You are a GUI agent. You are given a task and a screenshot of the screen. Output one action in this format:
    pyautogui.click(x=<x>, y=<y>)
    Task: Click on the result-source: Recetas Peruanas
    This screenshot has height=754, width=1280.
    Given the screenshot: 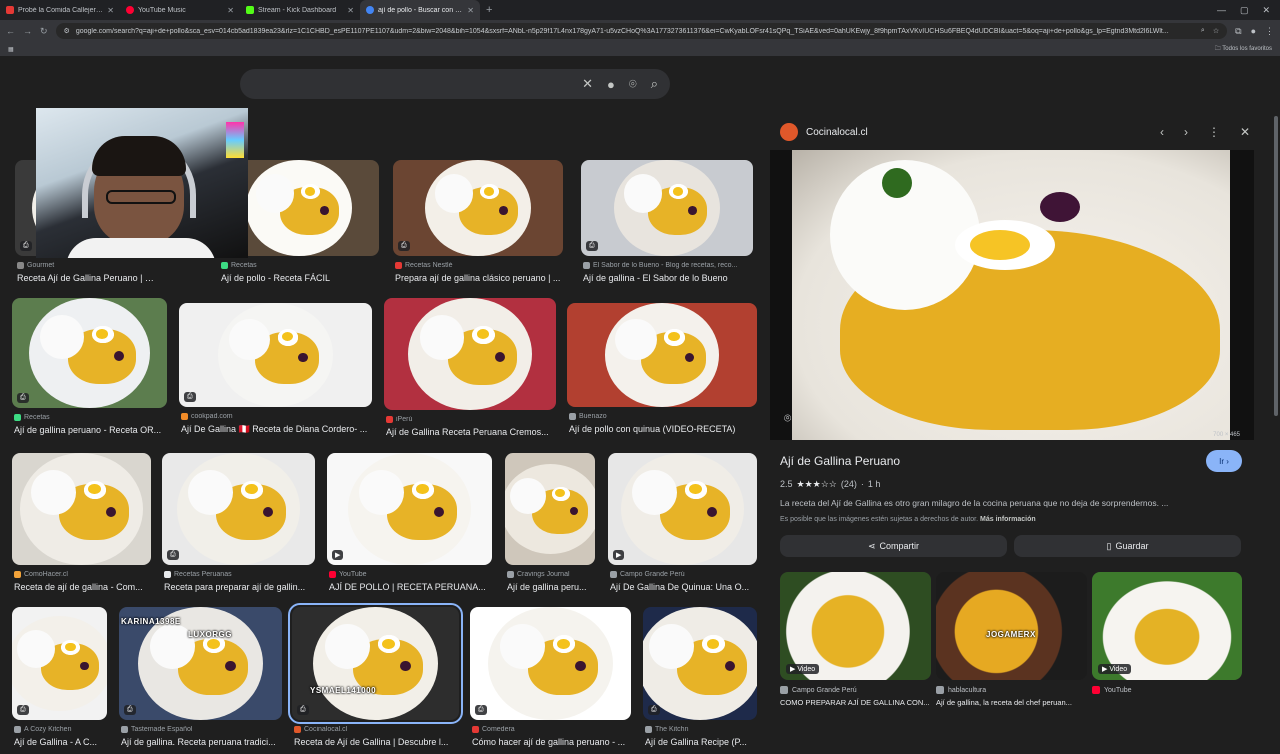 What is the action you would take?
    pyautogui.click(x=240, y=574)
    